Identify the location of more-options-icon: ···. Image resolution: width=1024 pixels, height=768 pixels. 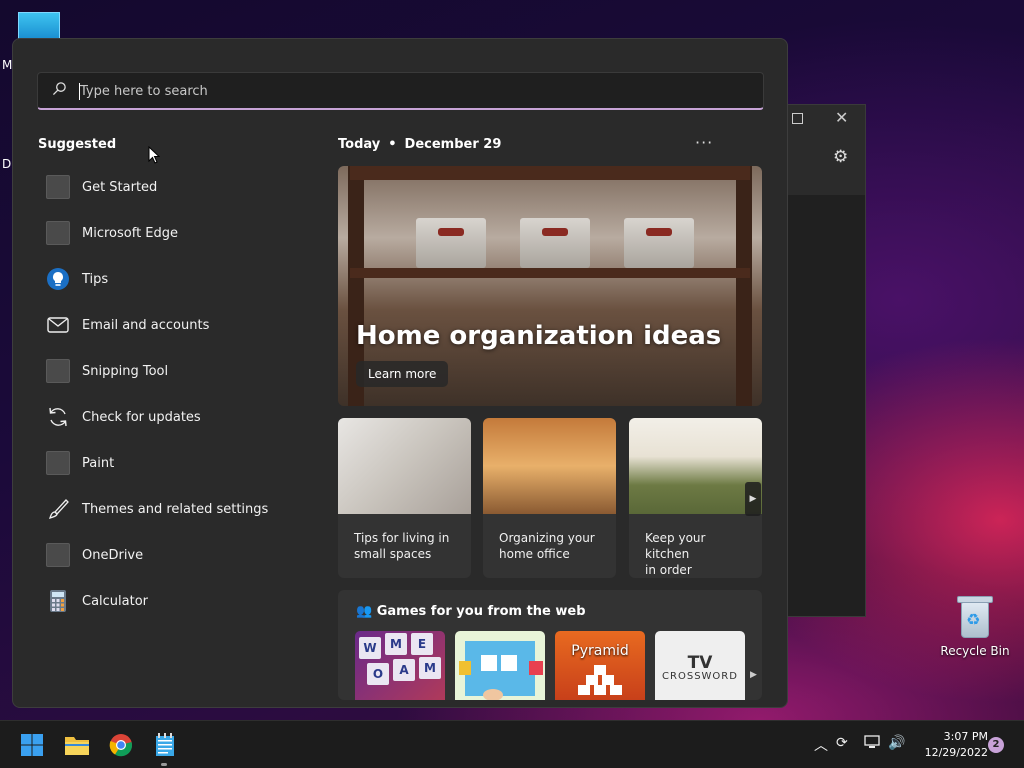
(704, 142).